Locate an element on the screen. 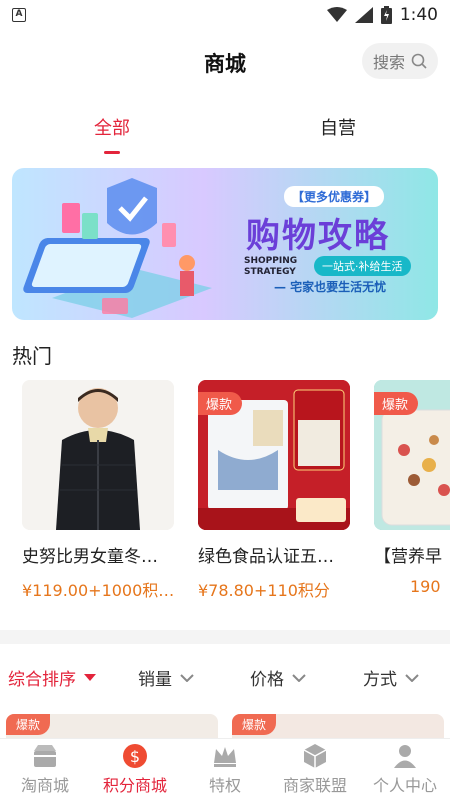  nav-label: 淘商城 is located at coordinates (44, 785).